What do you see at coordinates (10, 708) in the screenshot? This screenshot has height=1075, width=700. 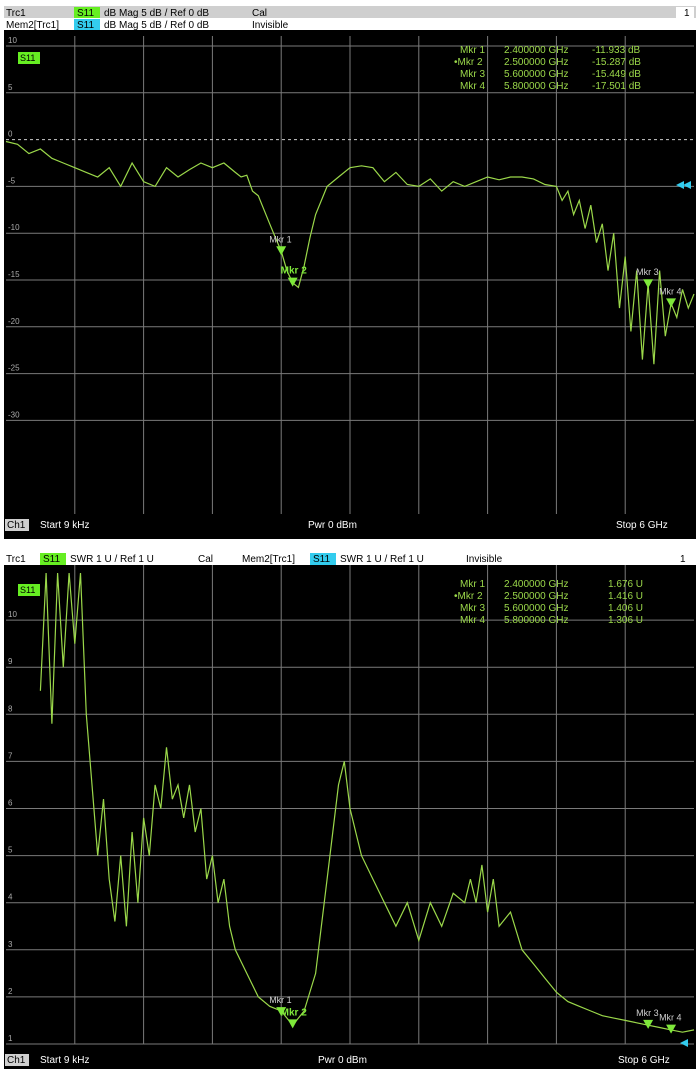 I see `y-tick-label: 8` at bounding box center [10, 708].